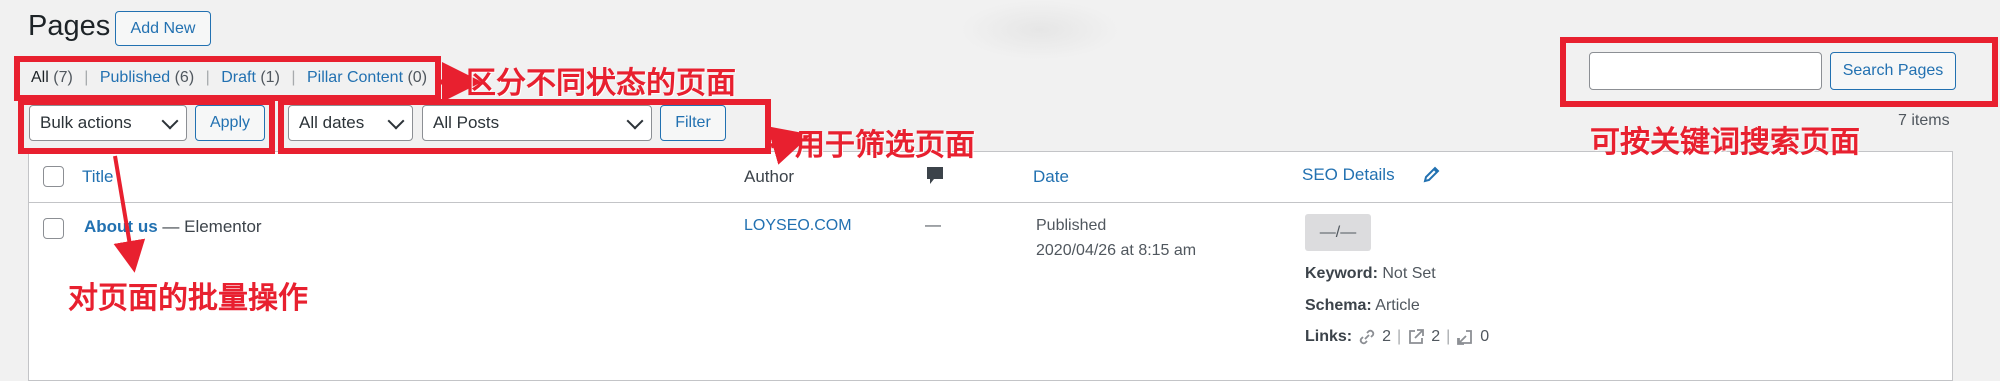 This screenshot has height=381, width=2000. I want to click on filter-arrow, so click(789, 145).